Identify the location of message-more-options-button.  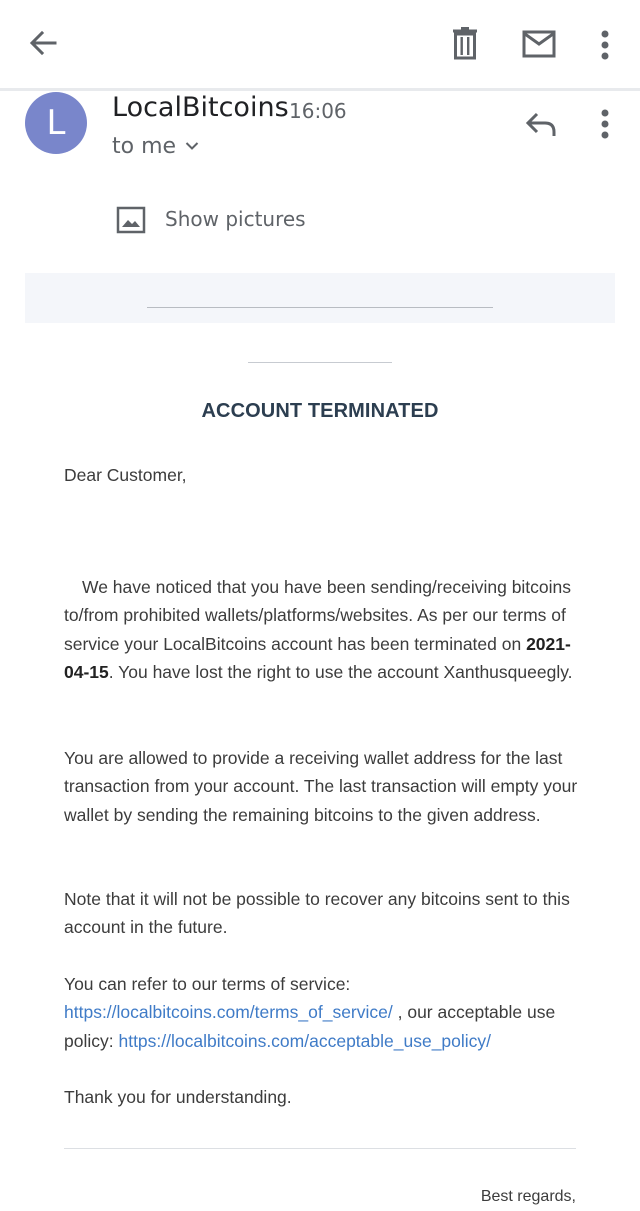
(605, 124).